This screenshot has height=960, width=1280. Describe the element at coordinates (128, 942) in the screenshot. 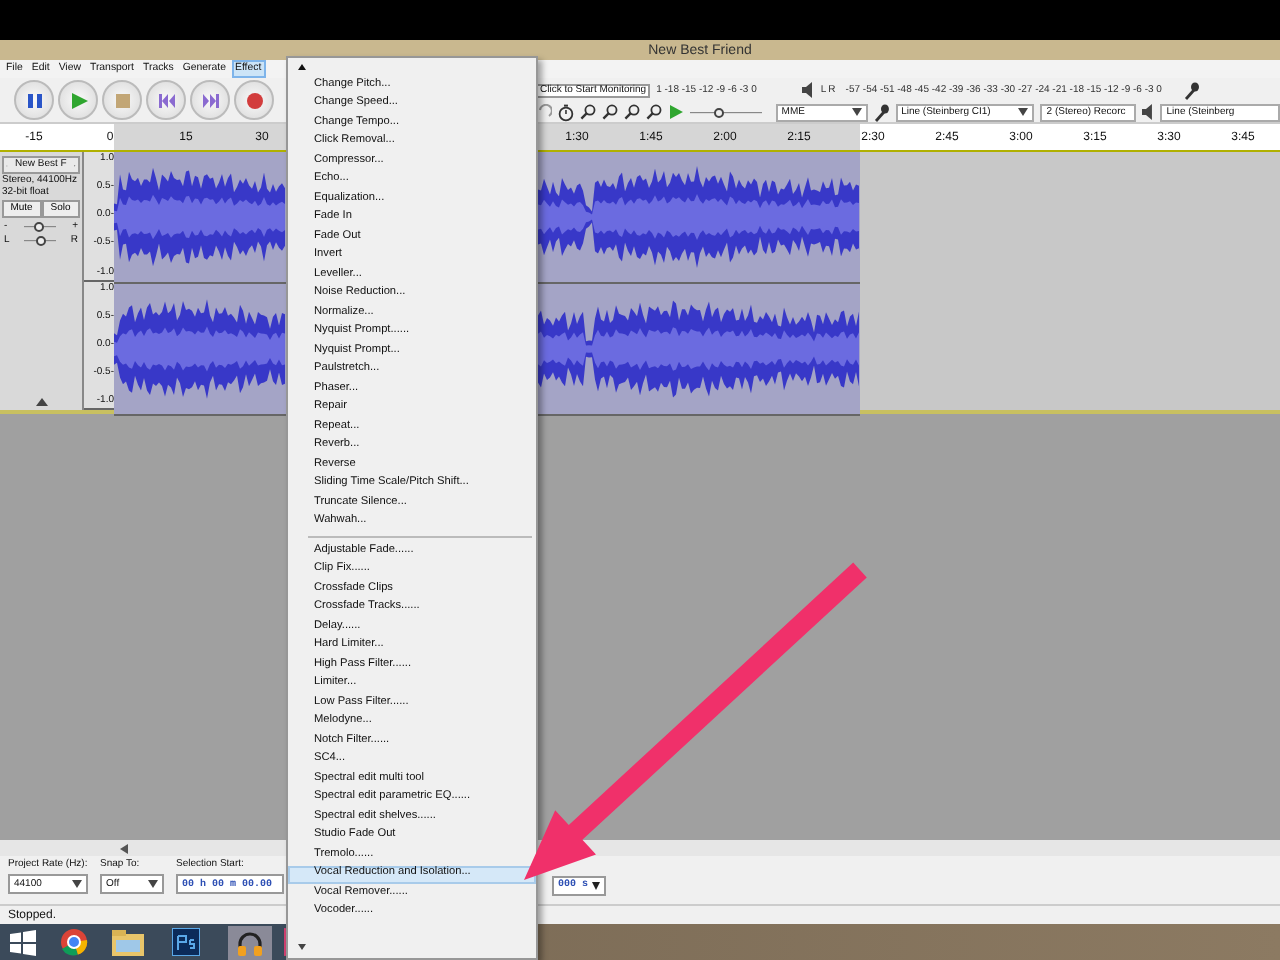

I see `folder-icon` at that location.